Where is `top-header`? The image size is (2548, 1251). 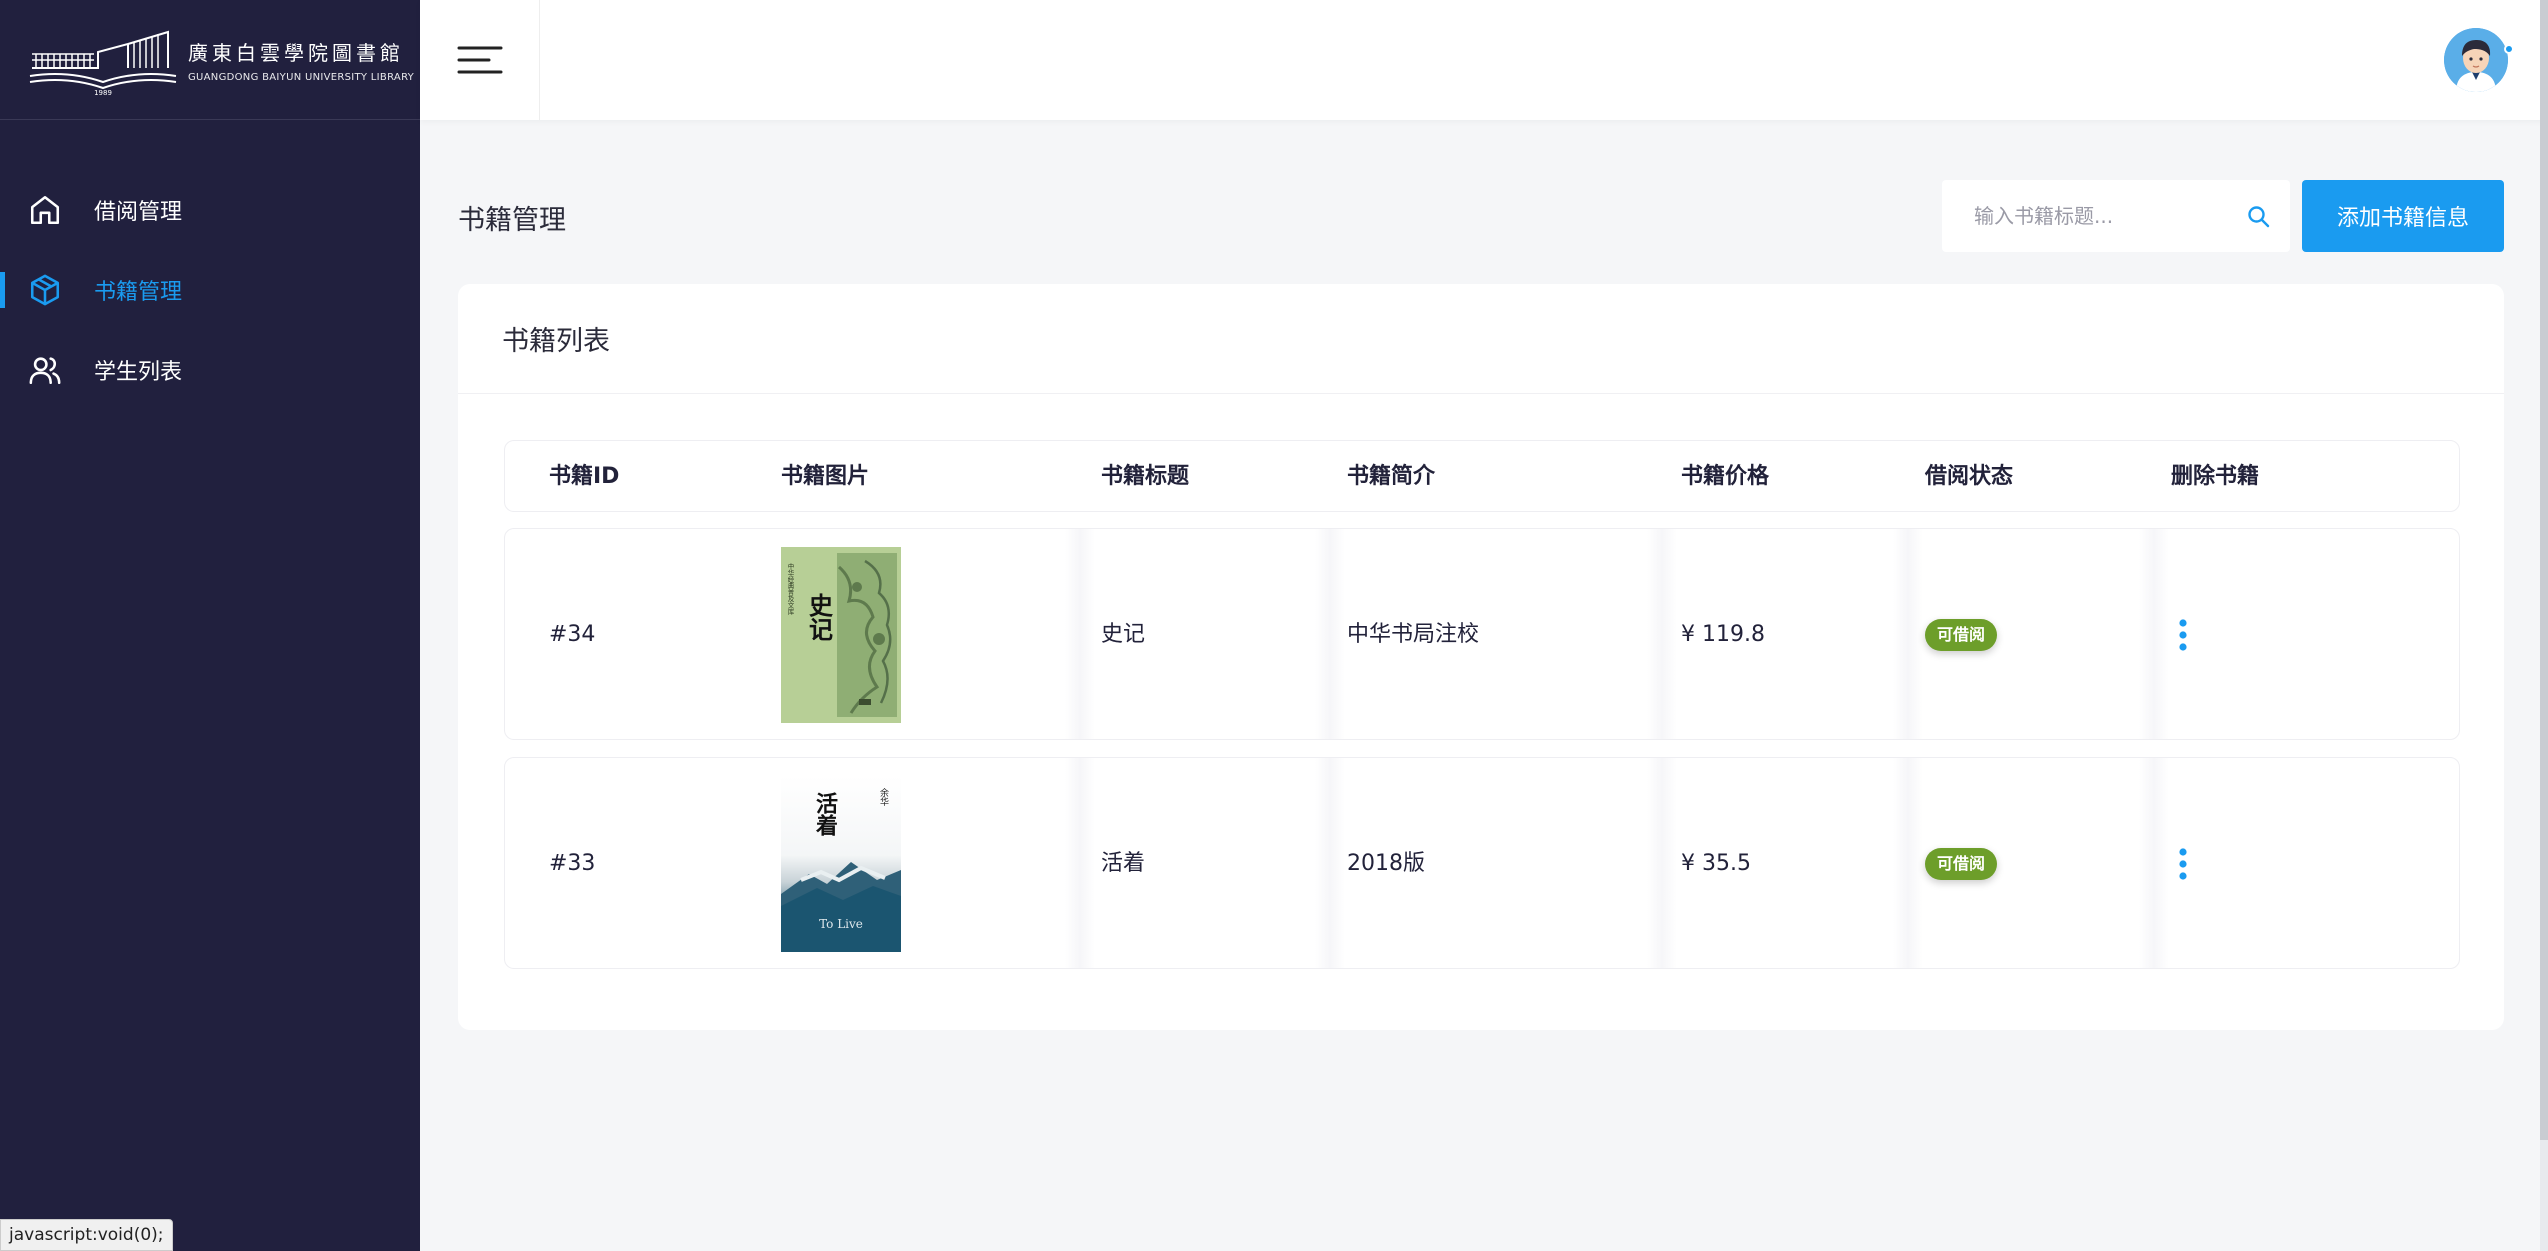
top-header is located at coordinates (1484, 60).